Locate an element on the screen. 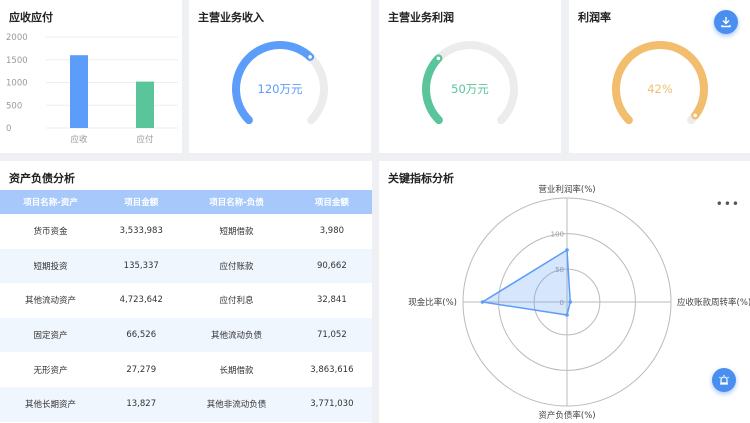  download-button is located at coordinates (726, 22).